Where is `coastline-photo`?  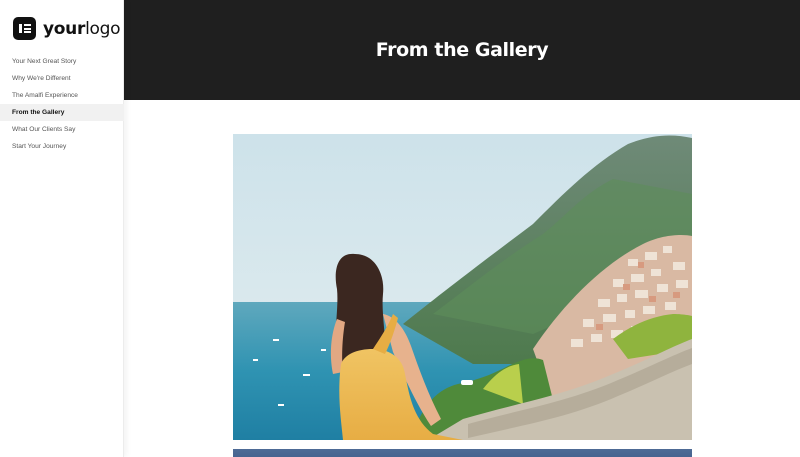 coastline-photo is located at coordinates (462, 453).